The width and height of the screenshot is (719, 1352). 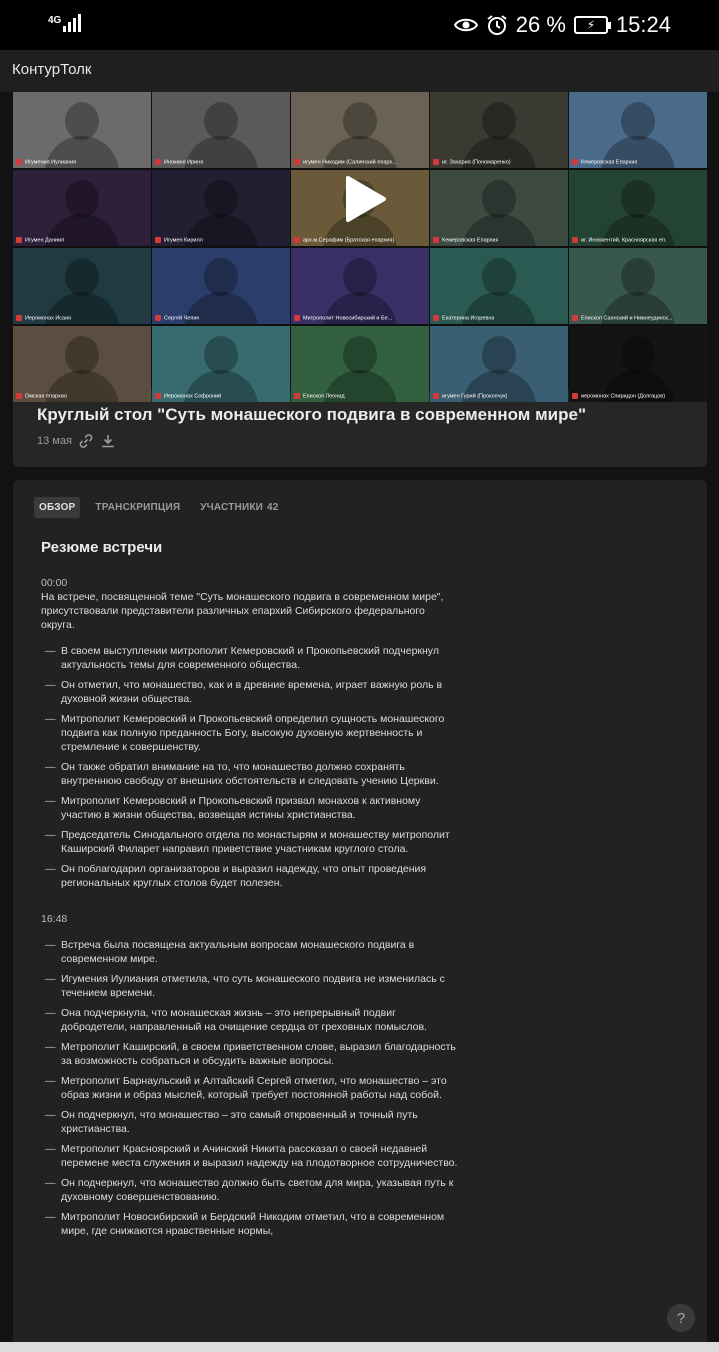 I want to click on participant-tile: Омская епархия, so click(x=82, y=364).